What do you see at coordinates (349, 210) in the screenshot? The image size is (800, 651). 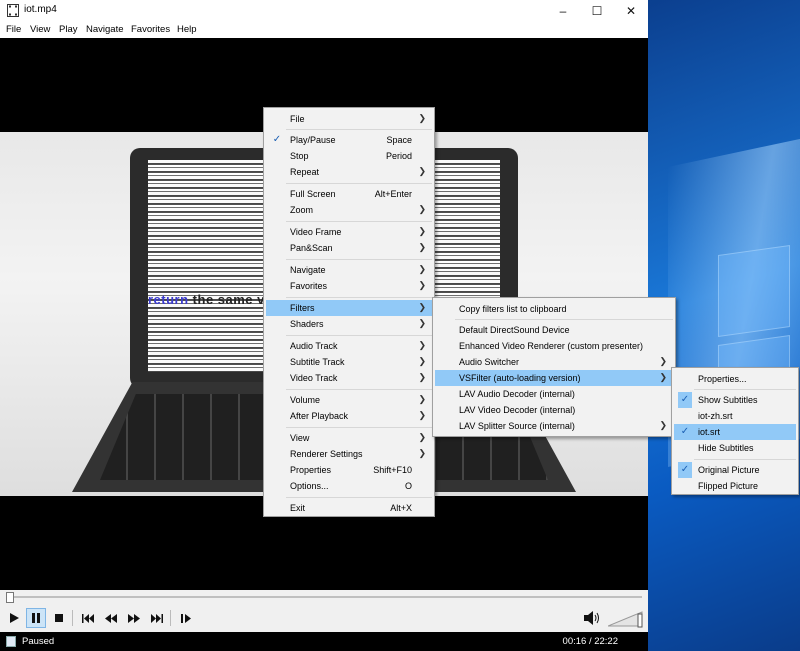 I see `menu-item-zoom: Zoom ❯` at bounding box center [349, 210].